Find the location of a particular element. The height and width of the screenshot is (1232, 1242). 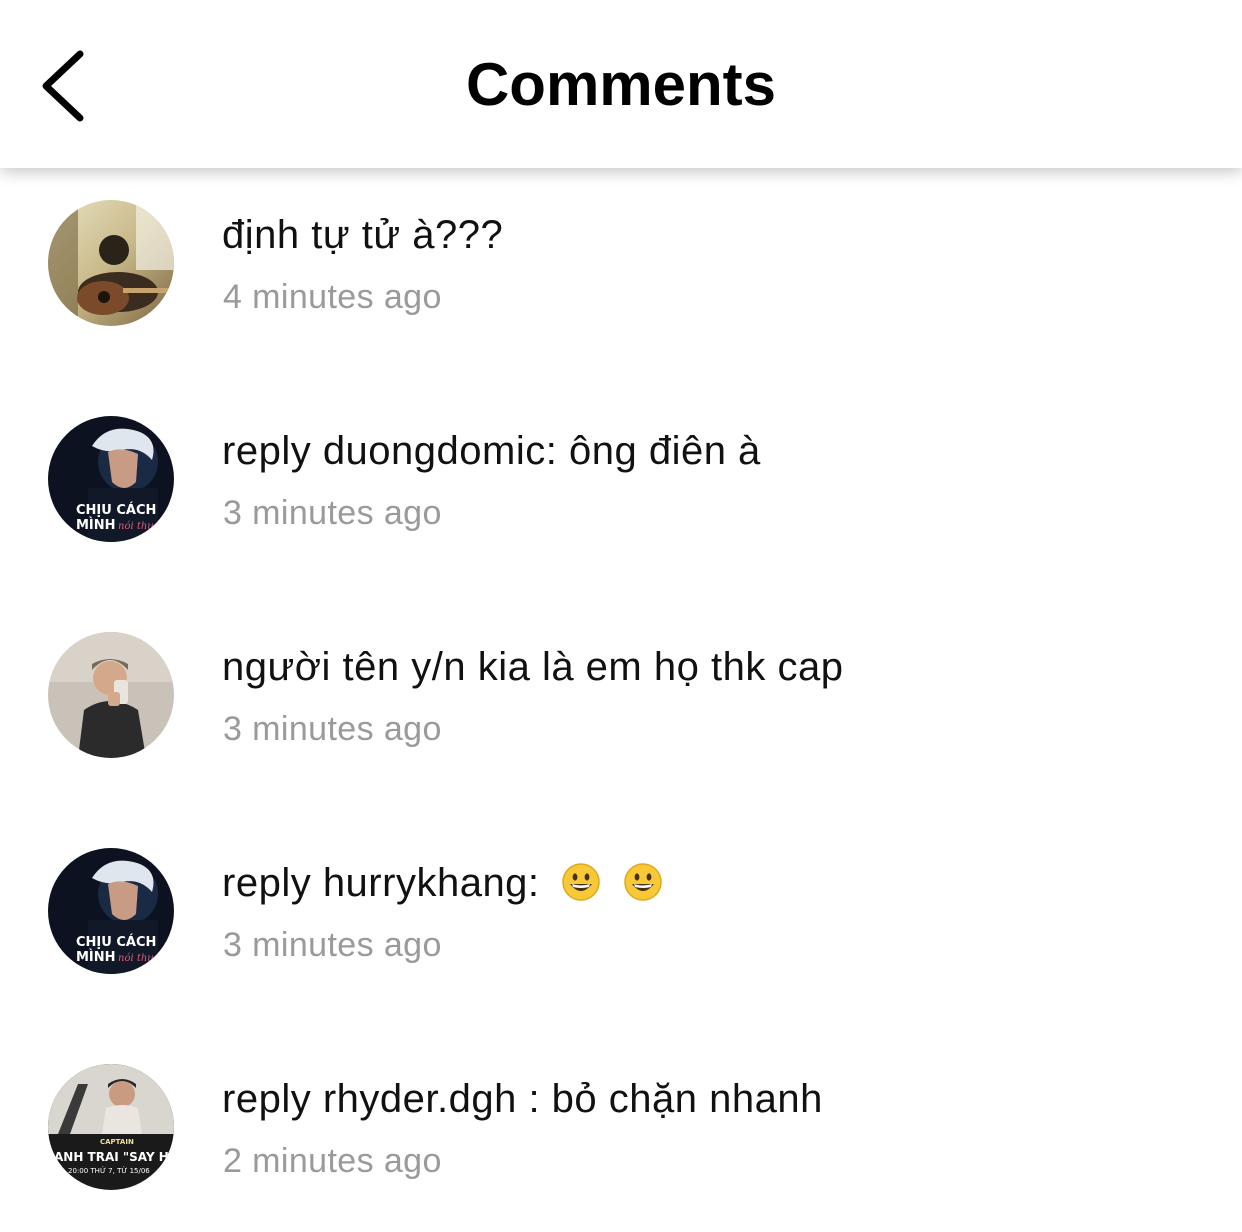

comment-text: định tự tử à??? is located at coordinates (363, 235).